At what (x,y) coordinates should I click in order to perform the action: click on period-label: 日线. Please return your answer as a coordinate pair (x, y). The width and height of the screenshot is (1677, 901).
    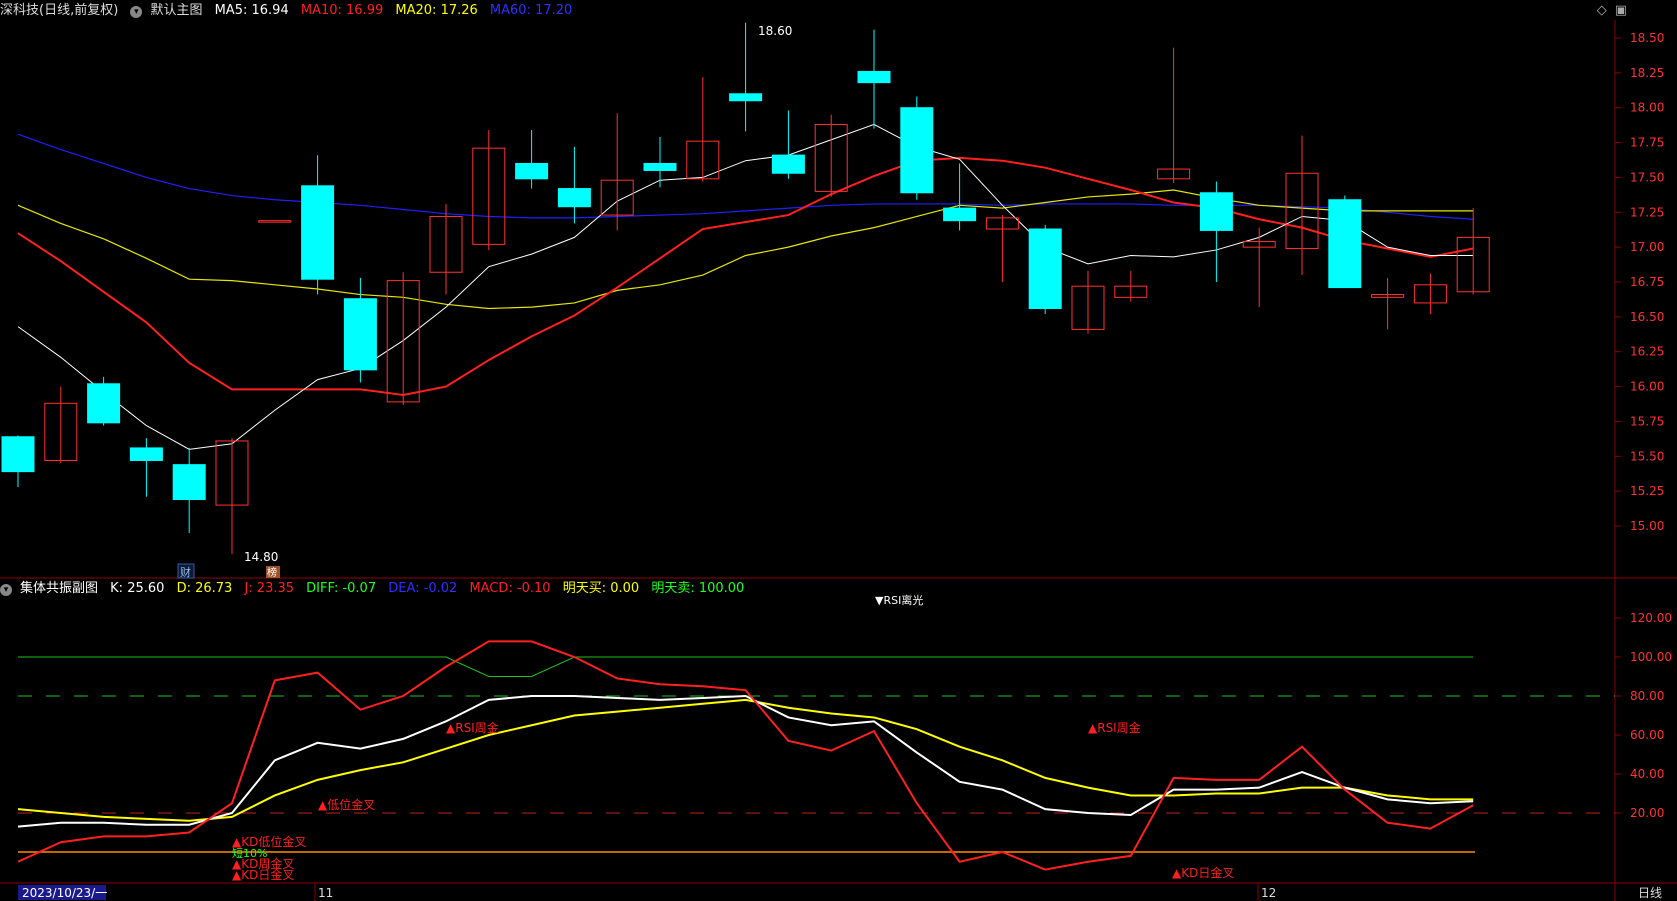
    Looking at the image, I should click on (1650, 893).